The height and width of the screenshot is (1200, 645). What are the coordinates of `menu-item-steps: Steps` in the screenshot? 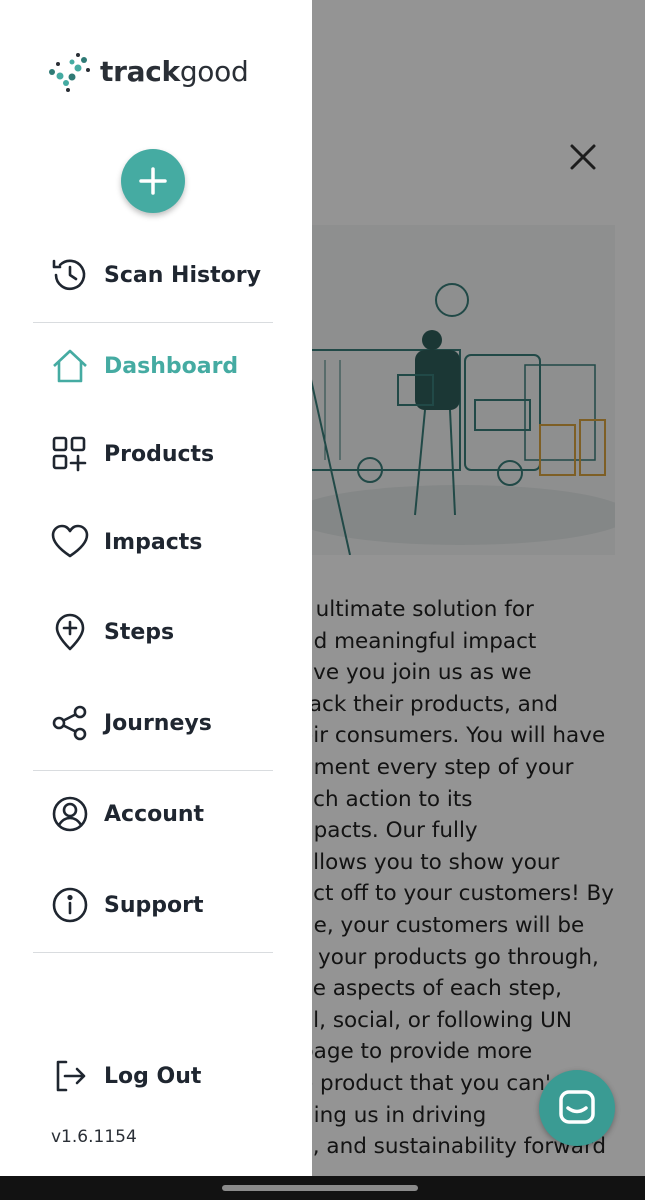 It's located at (112, 632).